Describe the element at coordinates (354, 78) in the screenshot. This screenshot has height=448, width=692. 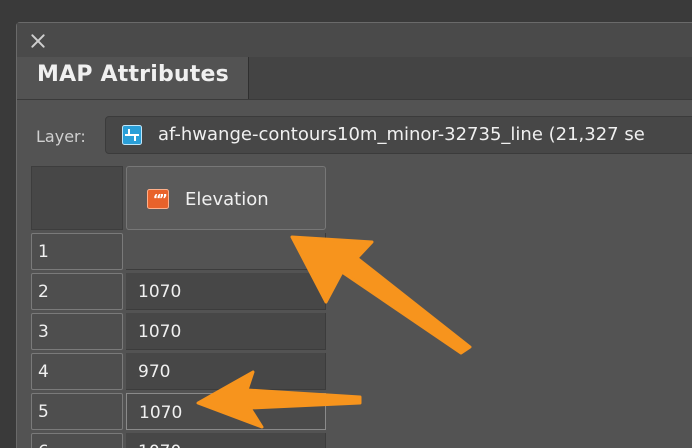
I see `tab-strip: MAP Attributes` at that location.